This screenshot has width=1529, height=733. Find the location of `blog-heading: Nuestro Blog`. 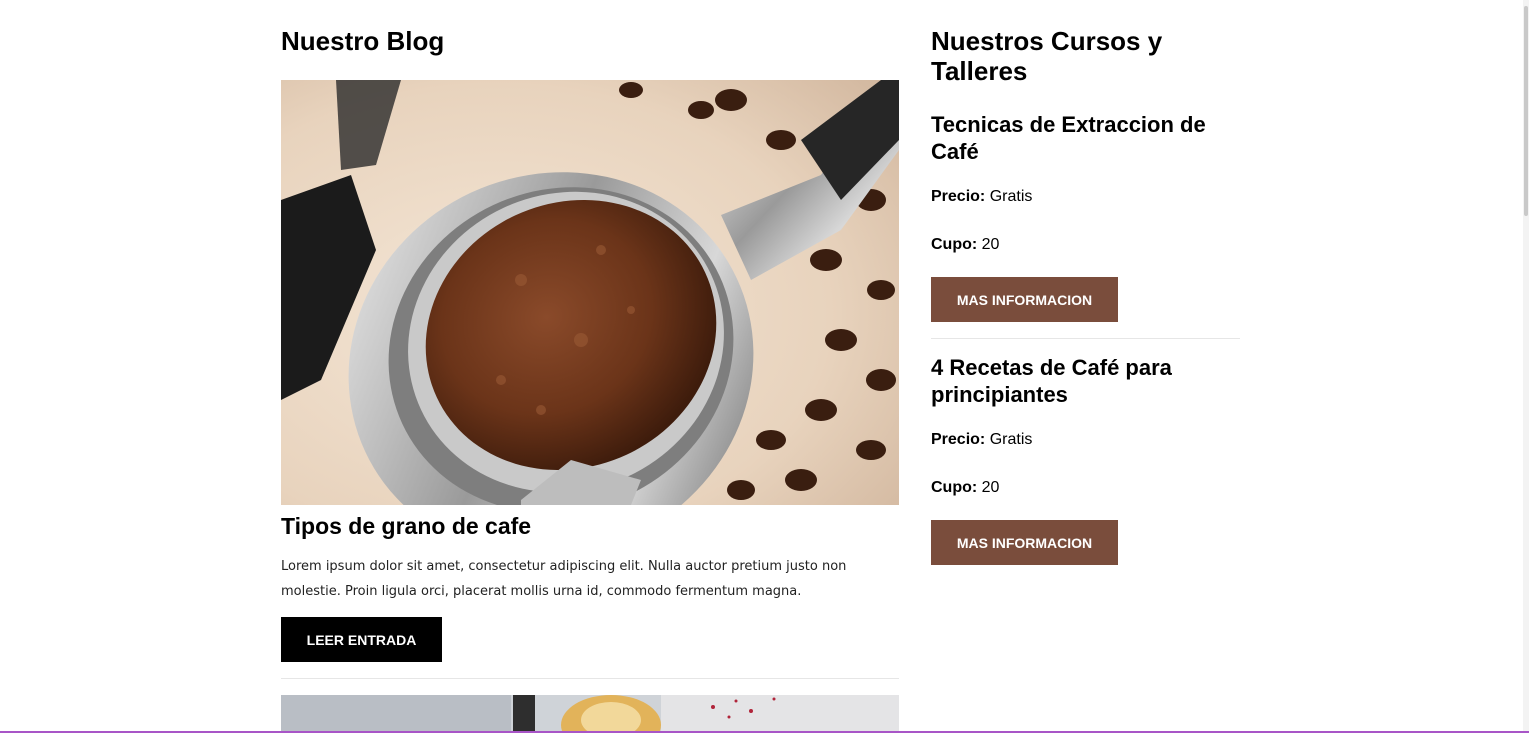

blog-heading: Nuestro Blog is located at coordinates (363, 41).